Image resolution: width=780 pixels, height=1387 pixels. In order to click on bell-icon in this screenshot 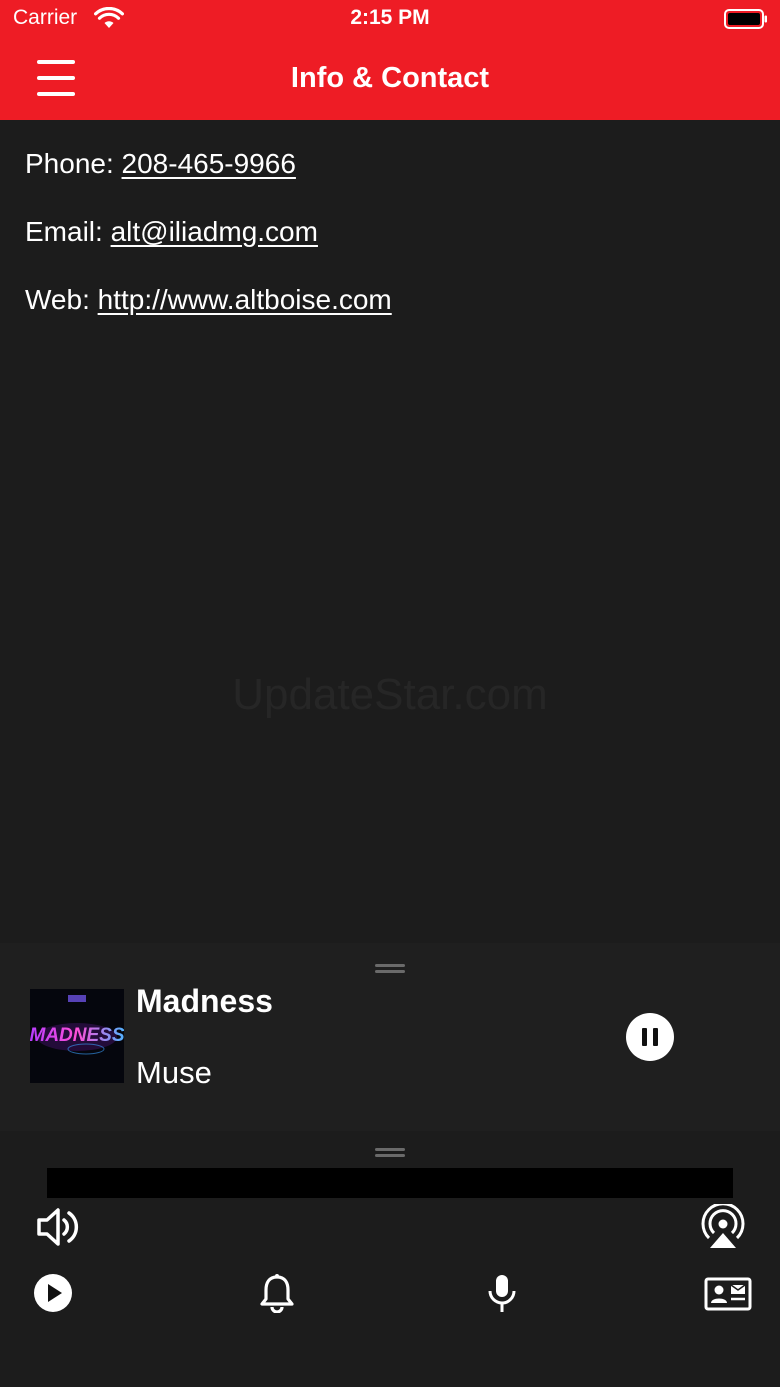, I will do `click(277, 1293)`.